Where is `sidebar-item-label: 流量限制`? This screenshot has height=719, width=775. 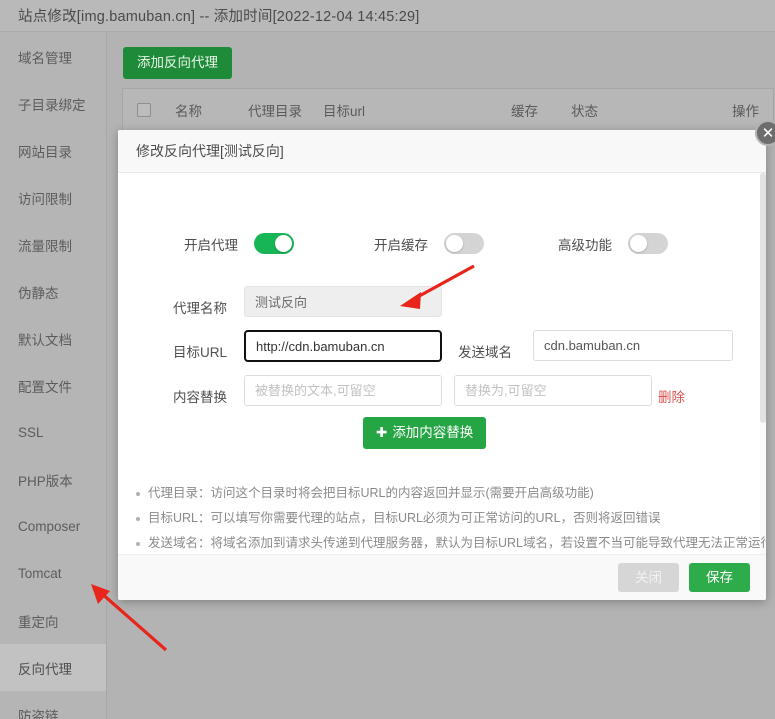 sidebar-item-label: 流量限制 is located at coordinates (45, 246).